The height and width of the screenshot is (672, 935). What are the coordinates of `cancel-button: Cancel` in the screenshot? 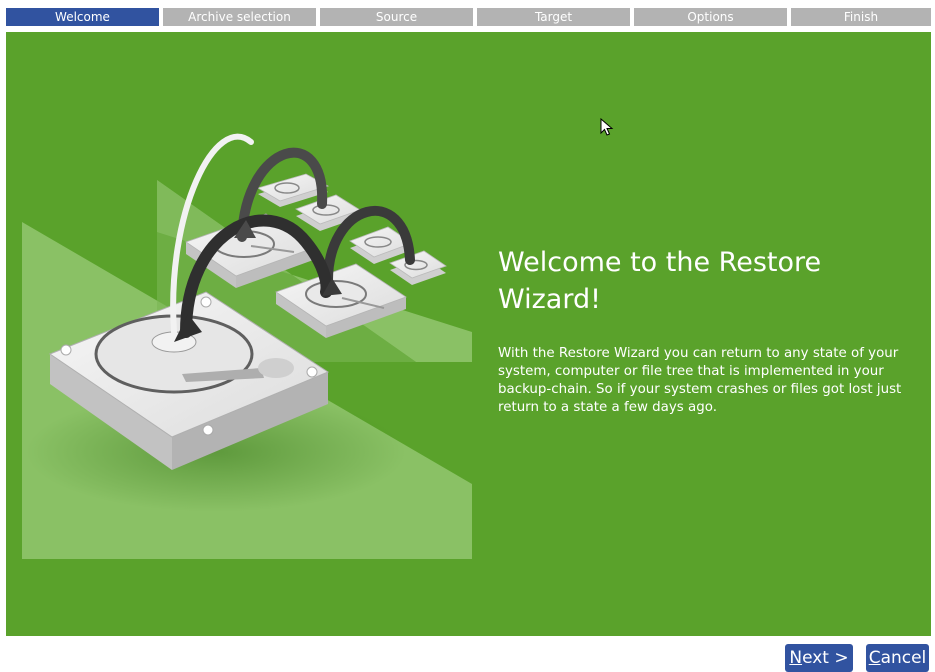 It's located at (897, 658).